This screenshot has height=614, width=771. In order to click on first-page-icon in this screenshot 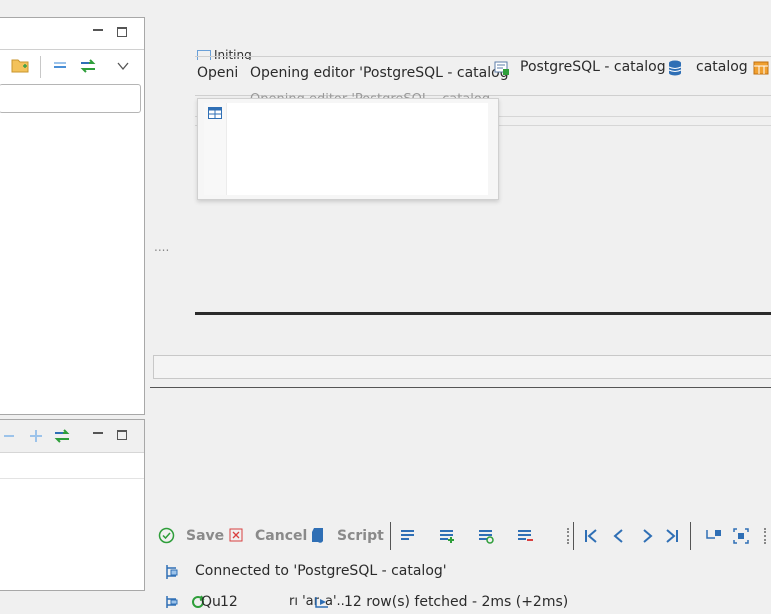, I will do `click(591, 536)`.